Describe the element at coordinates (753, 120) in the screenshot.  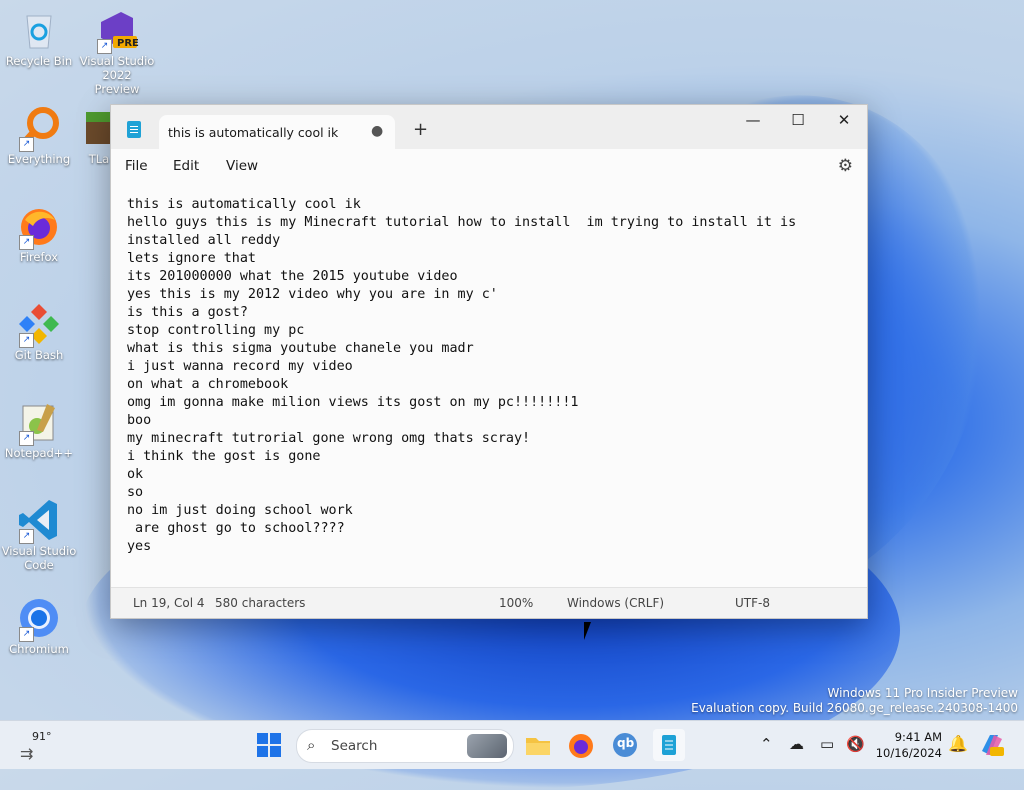
I see `minimize-button: —` at that location.